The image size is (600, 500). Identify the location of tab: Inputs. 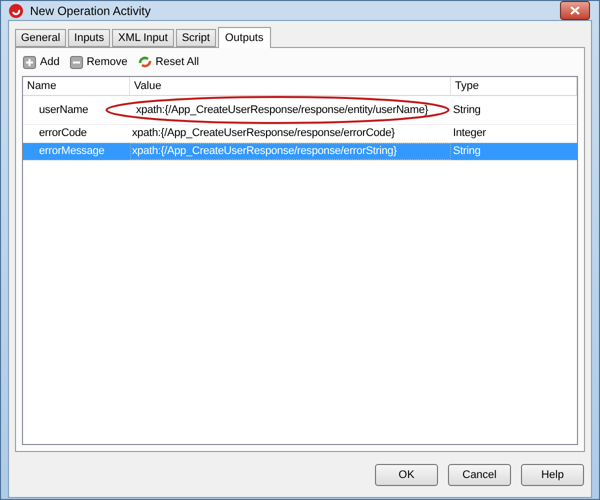
(89, 38).